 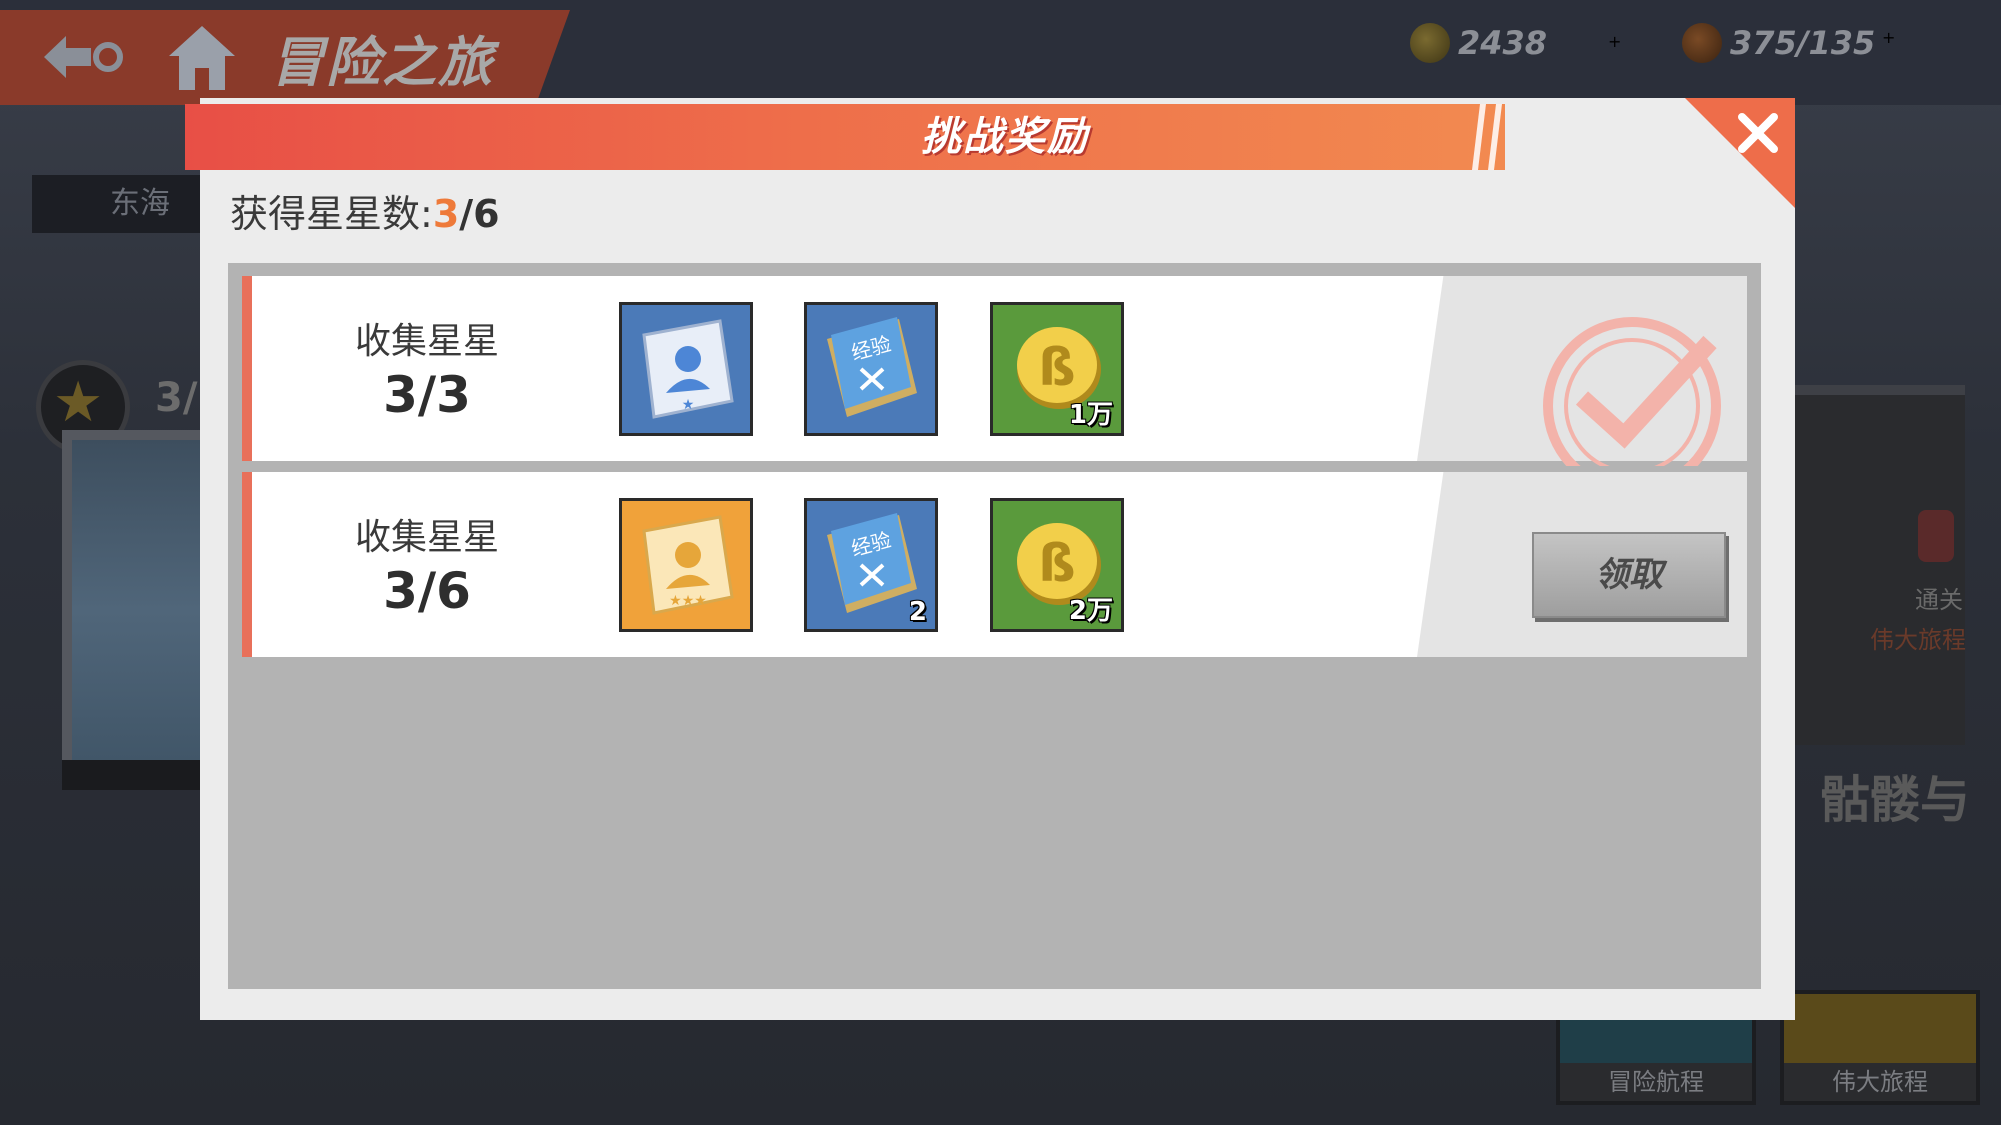 I want to click on reward-item: ★, so click(x=686, y=369).